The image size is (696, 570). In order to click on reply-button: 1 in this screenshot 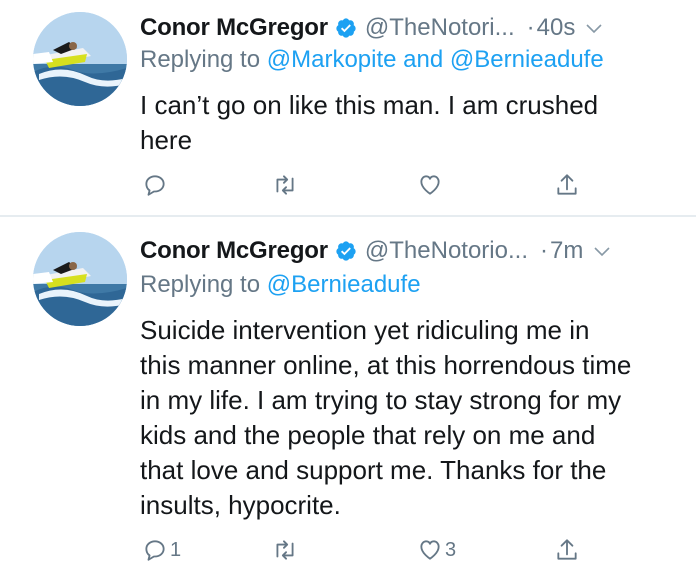, I will do `click(161, 550)`.